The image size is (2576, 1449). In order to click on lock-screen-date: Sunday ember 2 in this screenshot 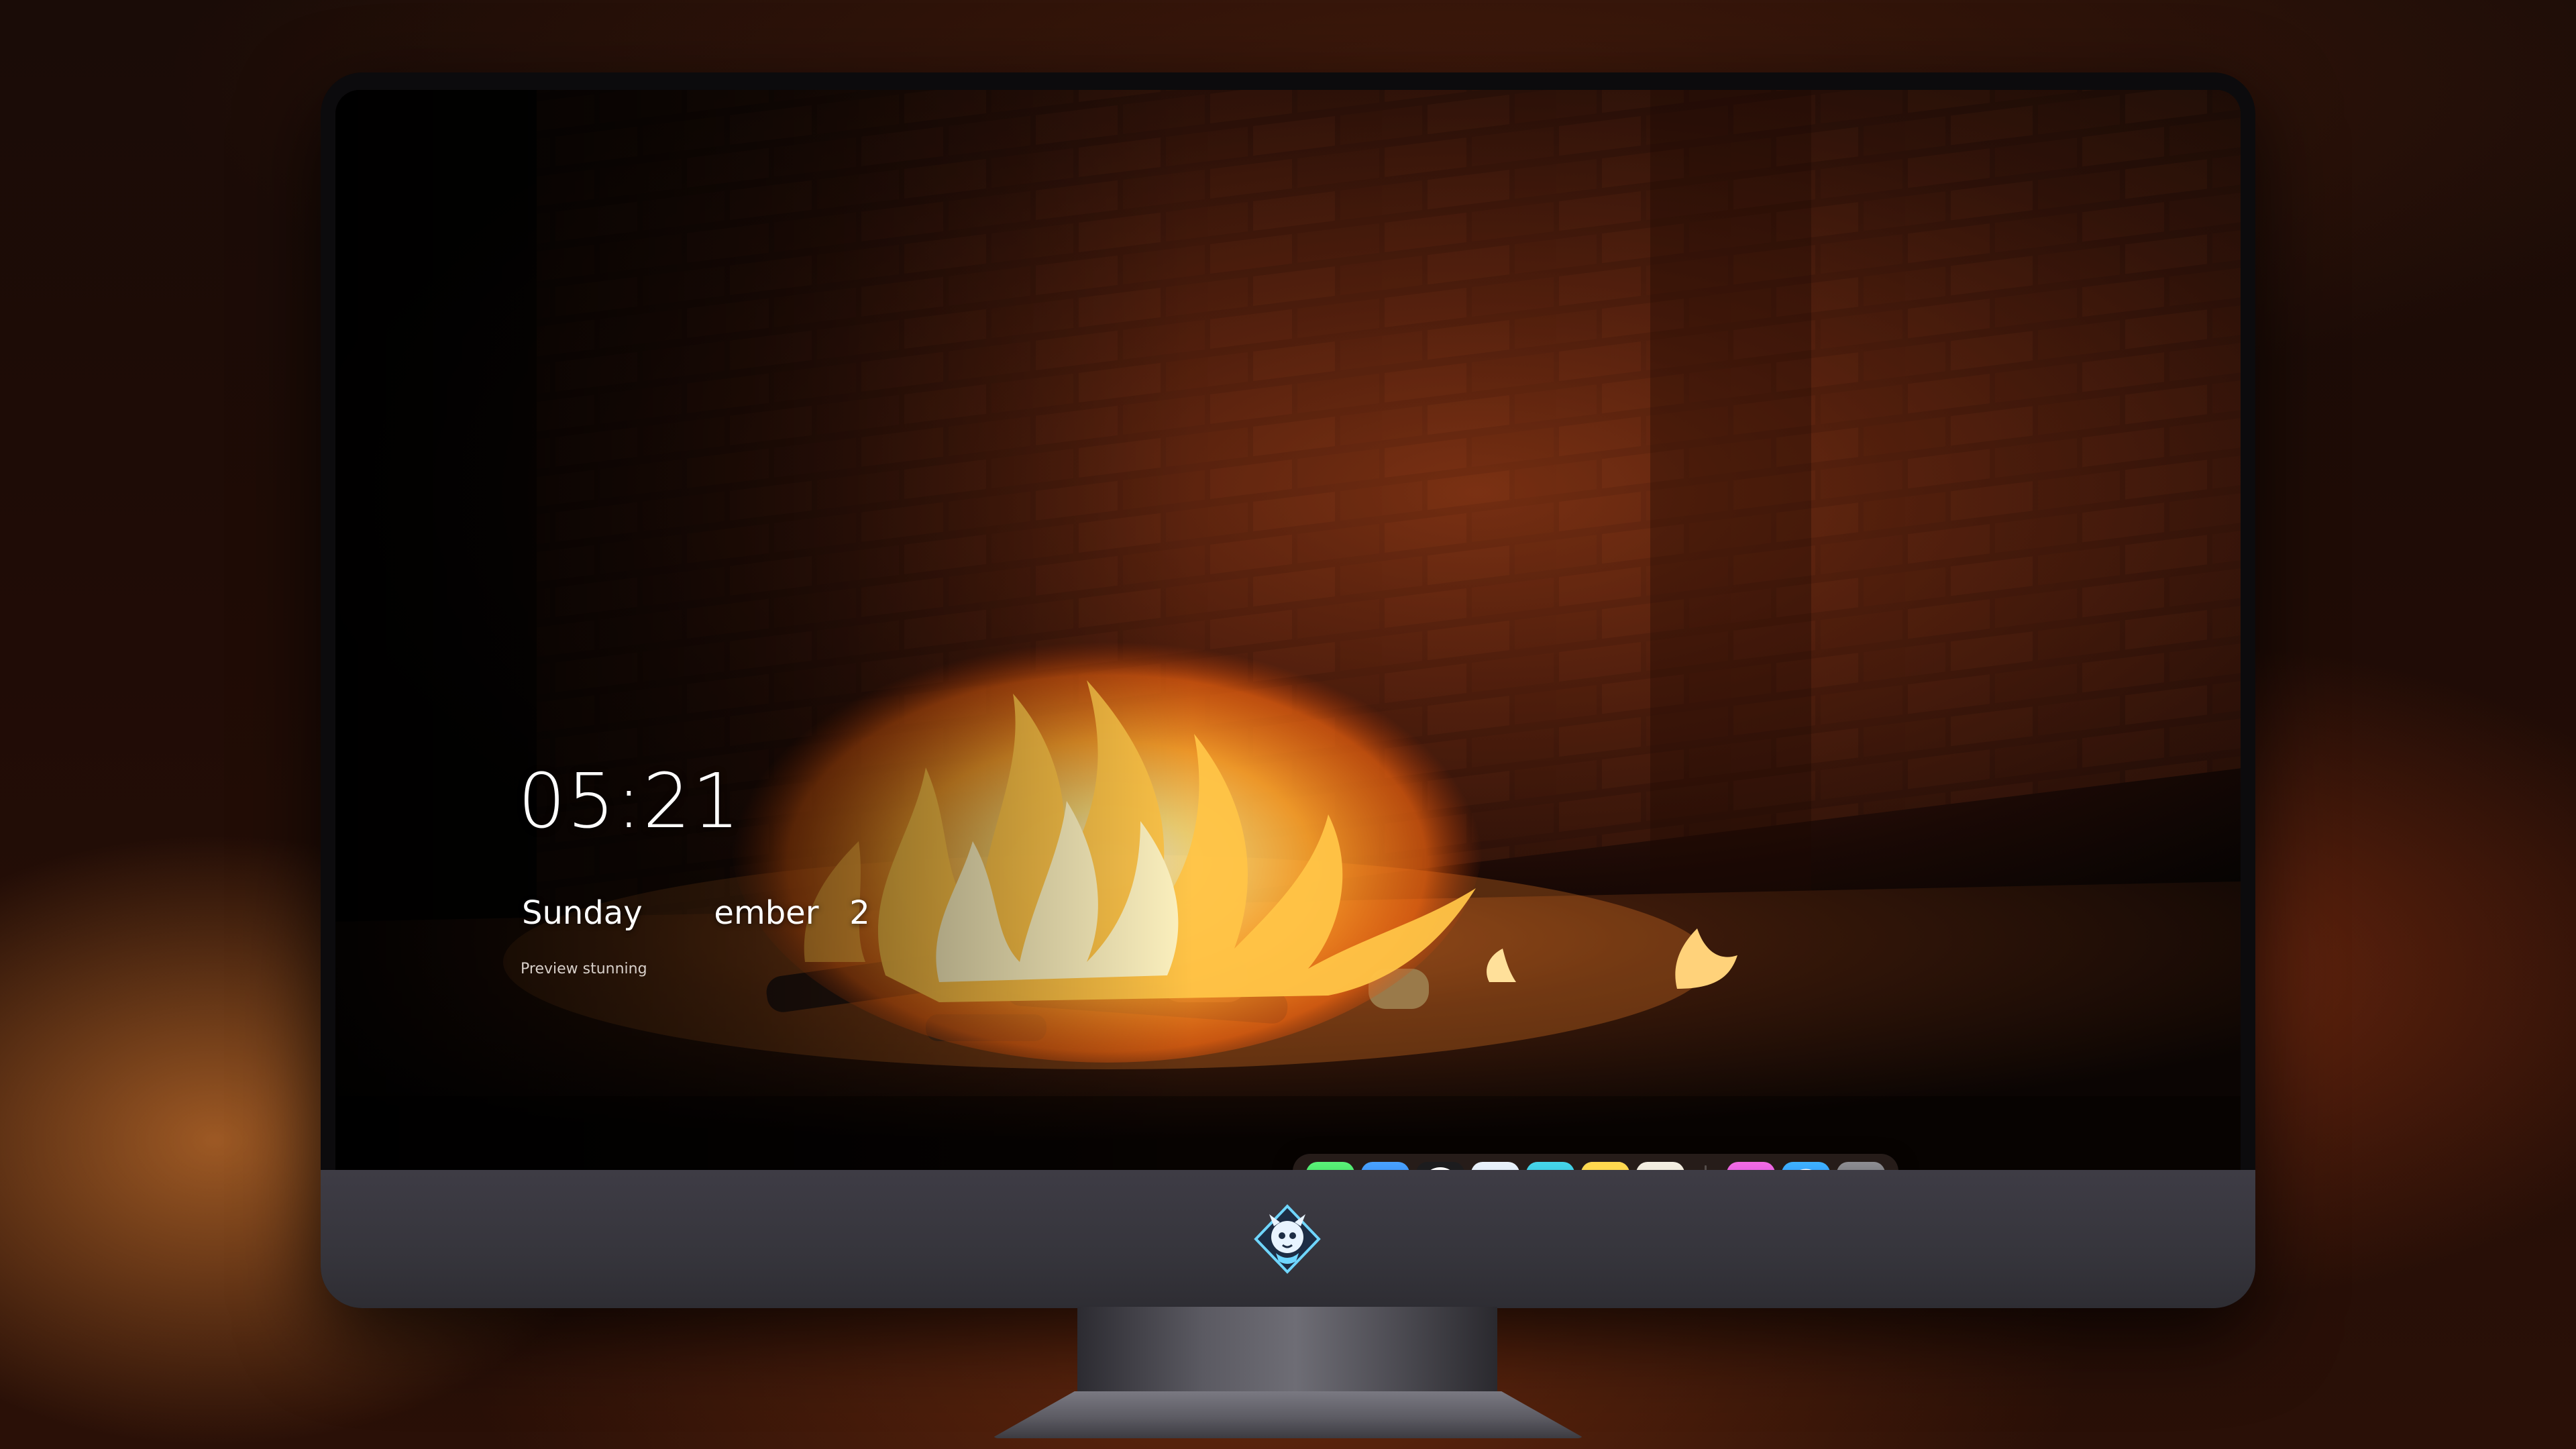, I will do `click(696, 913)`.